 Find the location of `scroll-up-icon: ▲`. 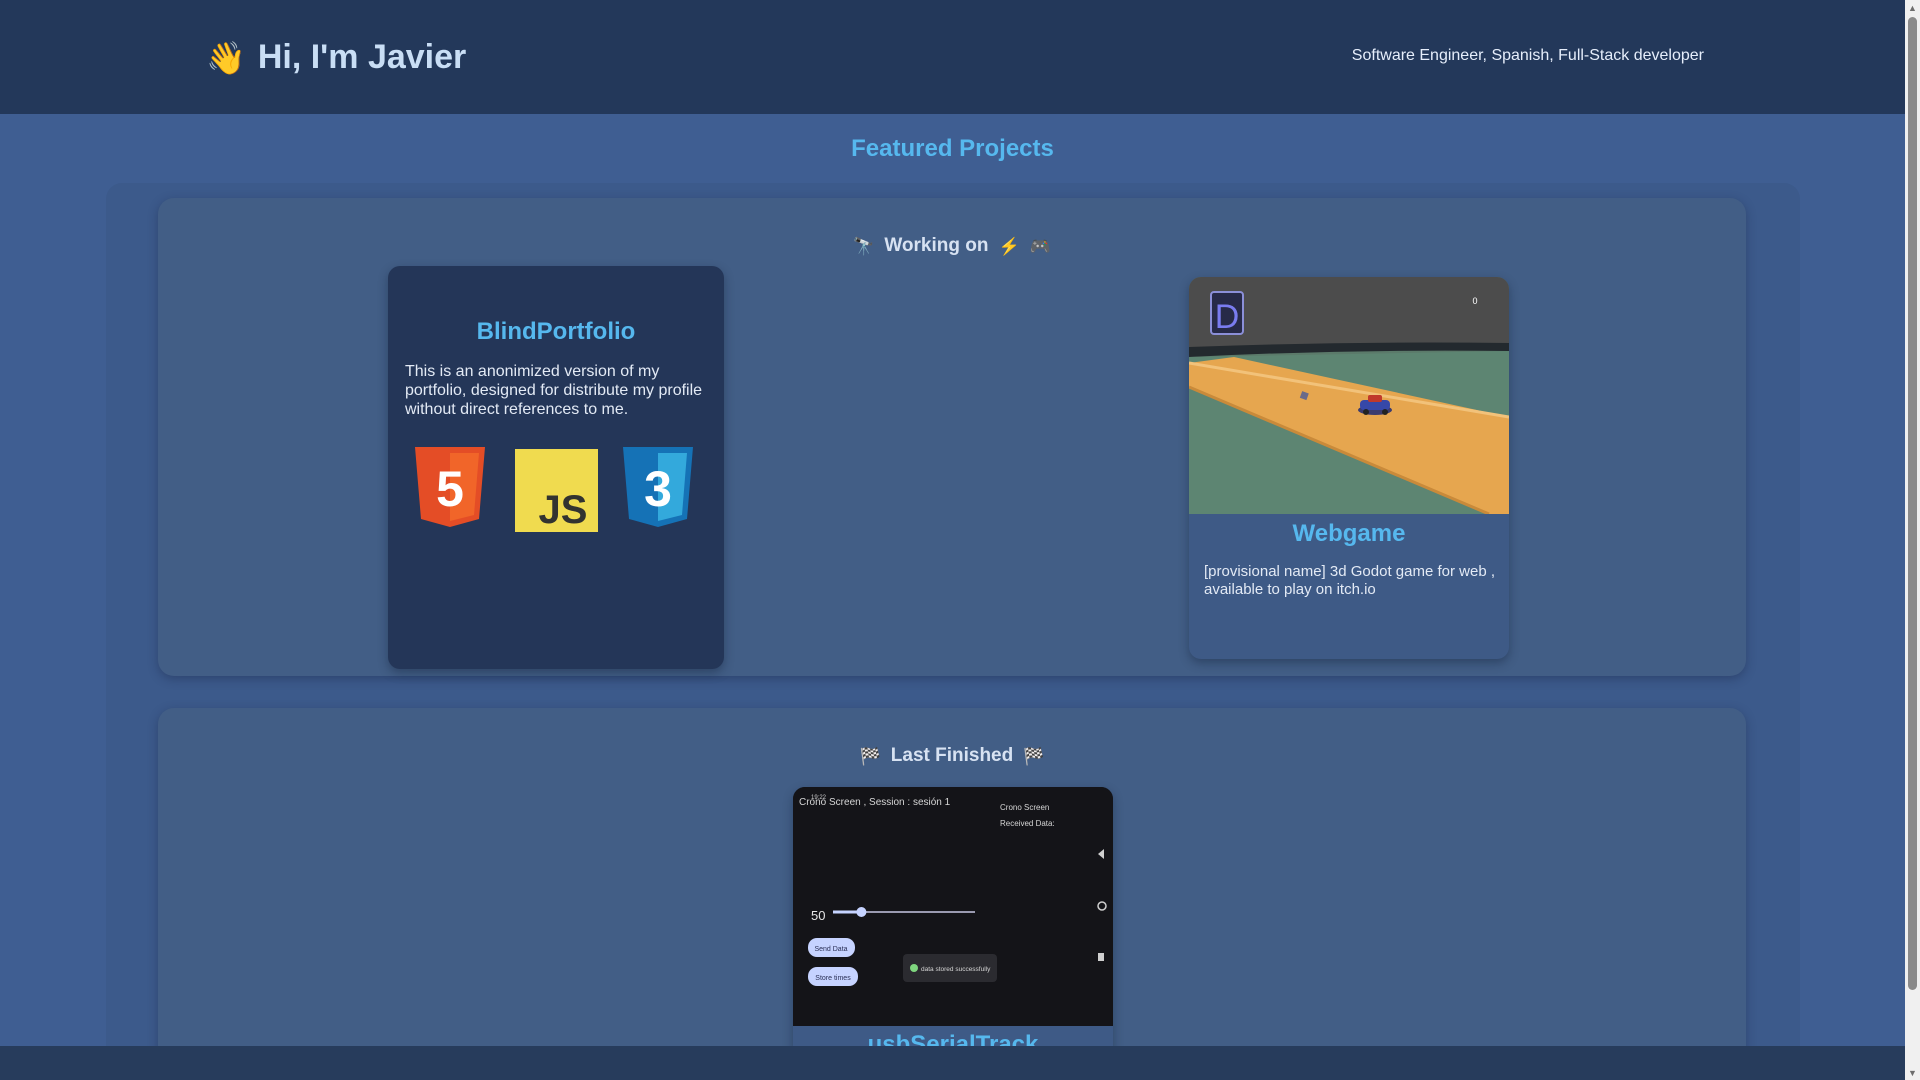

scroll-up-icon: ▲ is located at coordinates (1912, 7).